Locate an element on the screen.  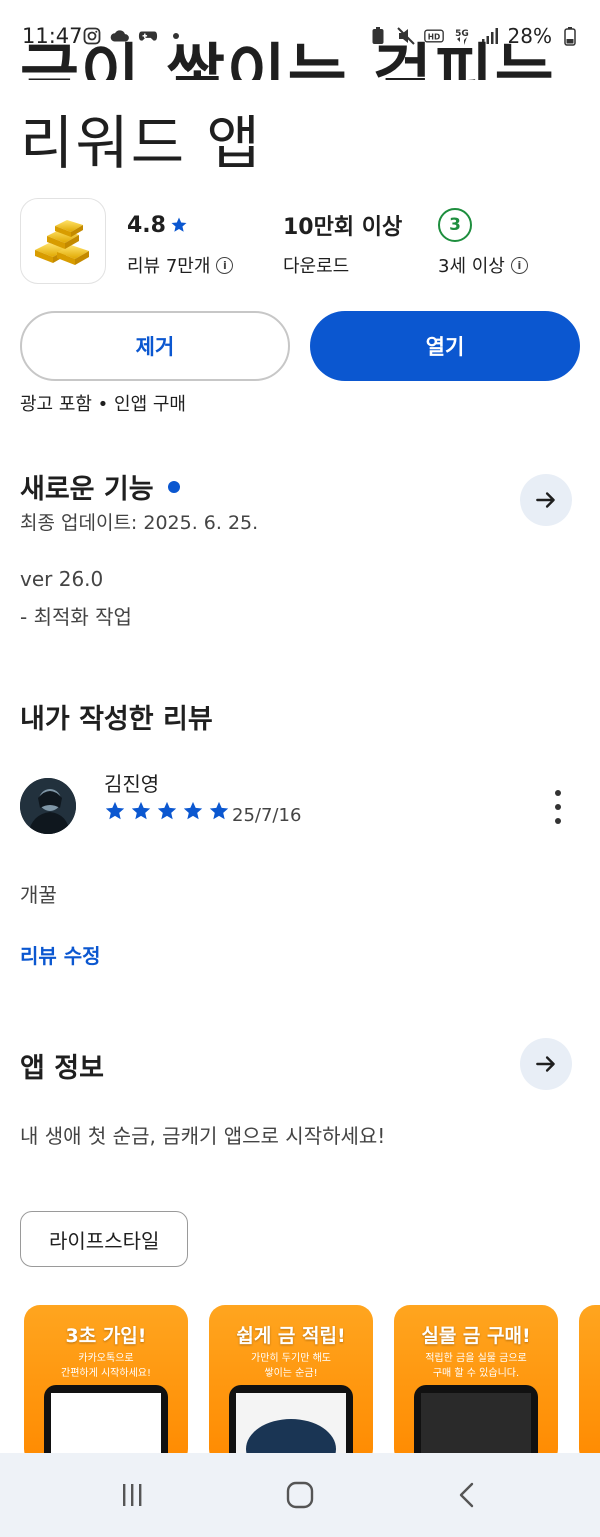
age-rating-stat: 3 3세 이상 i is located at coordinates (483, 243).